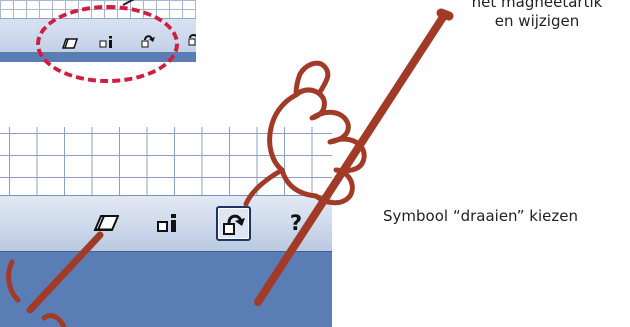  Describe the element at coordinates (166, 161) in the screenshot. I see `canvas-grid` at that location.